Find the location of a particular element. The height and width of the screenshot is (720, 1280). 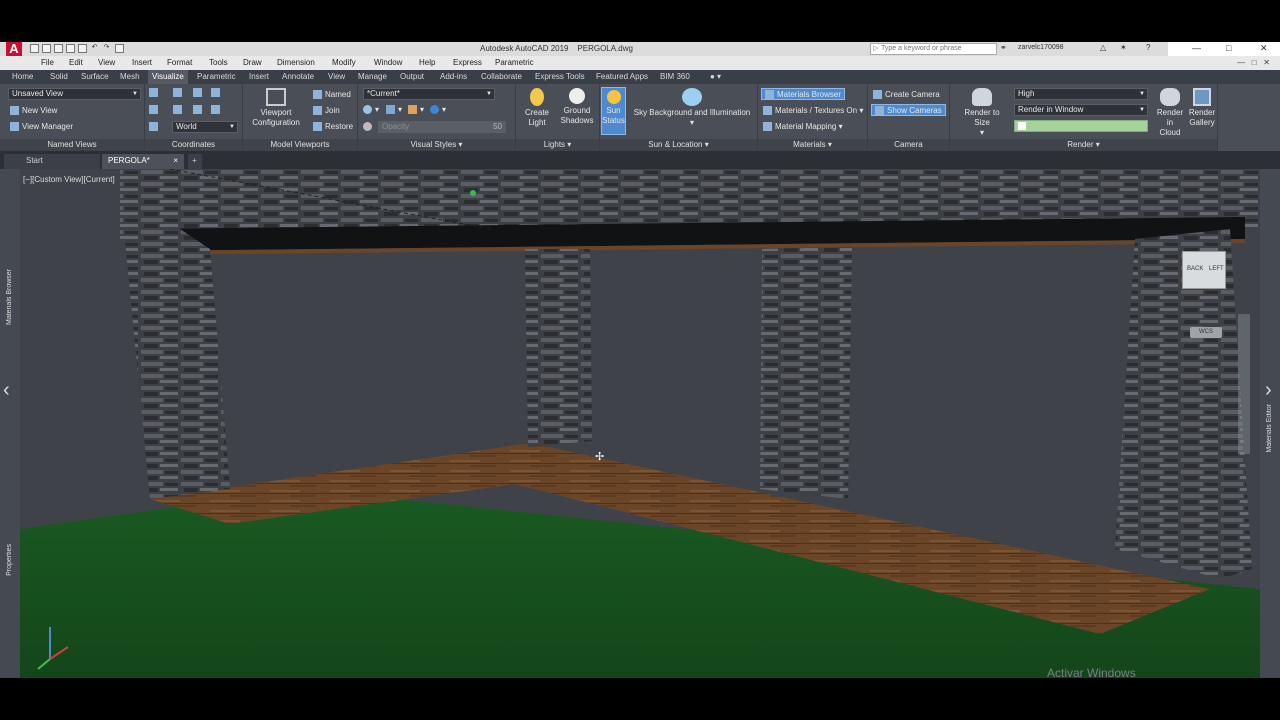

tab-manage: Manage is located at coordinates (372, 76).